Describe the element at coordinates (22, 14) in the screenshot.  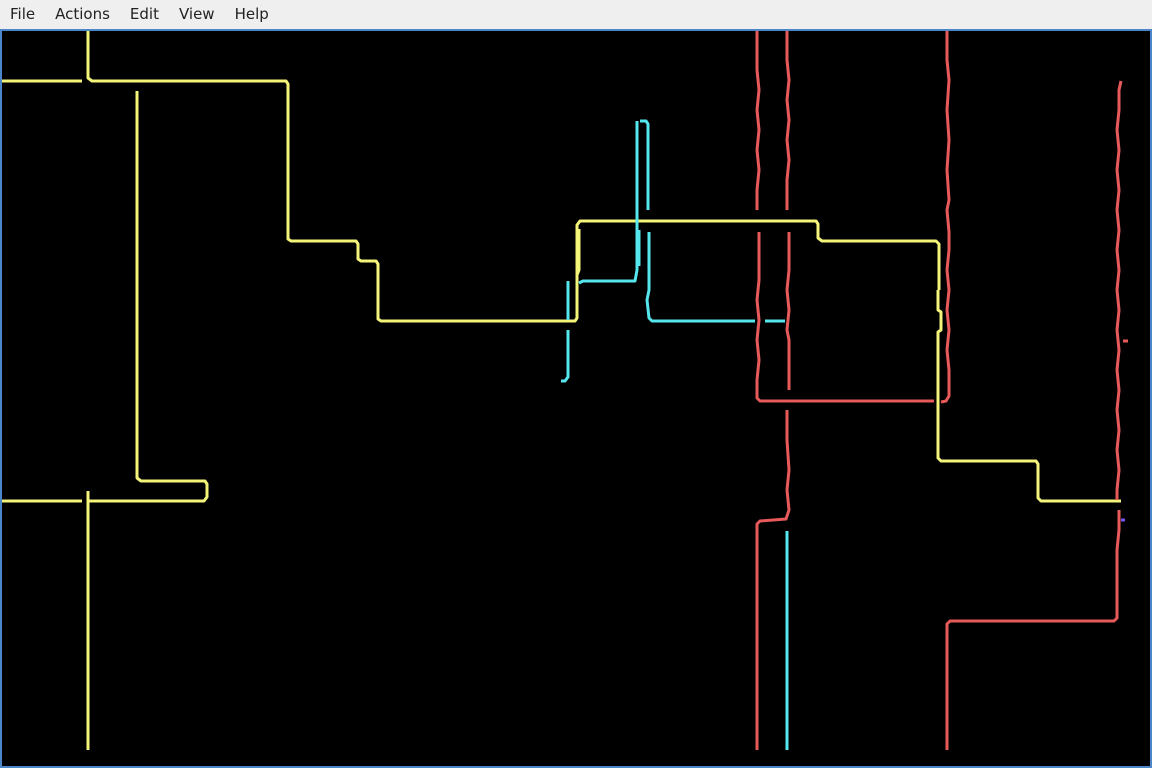
I see `menu-file: File` at that location.